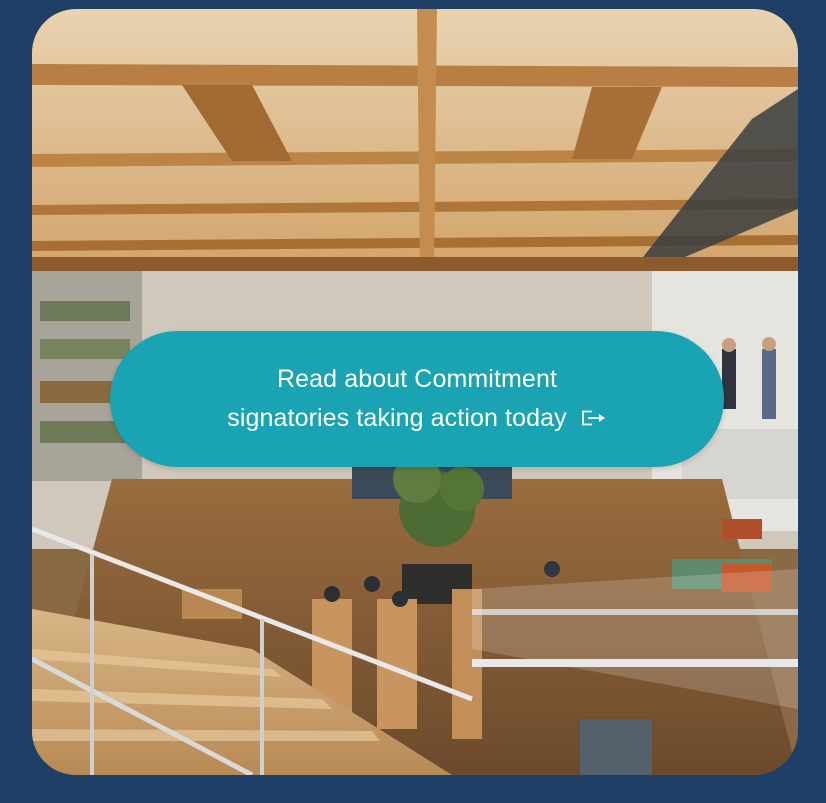 The image size is (826, 803). Describe the element at coordinates (416, 379) in the screenshot. I see `cta-line-1: Read about Commitment` at that location.